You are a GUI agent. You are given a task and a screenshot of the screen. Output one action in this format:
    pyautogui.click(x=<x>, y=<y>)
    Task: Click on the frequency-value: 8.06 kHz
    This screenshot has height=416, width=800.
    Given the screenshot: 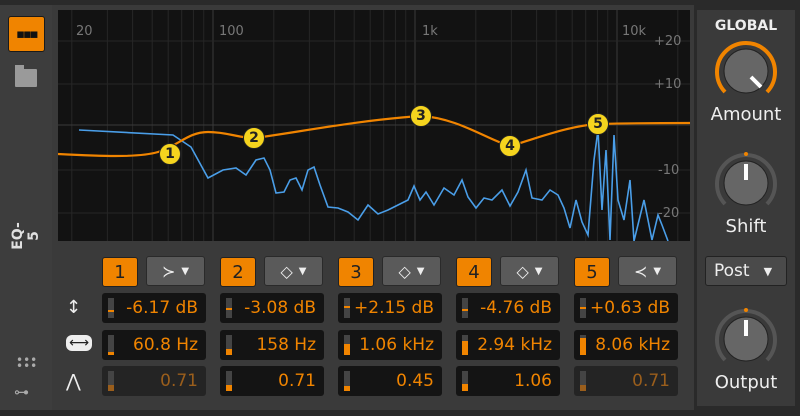 What is the action you would take?
    pyautogui.click(x=632, y=345)
    